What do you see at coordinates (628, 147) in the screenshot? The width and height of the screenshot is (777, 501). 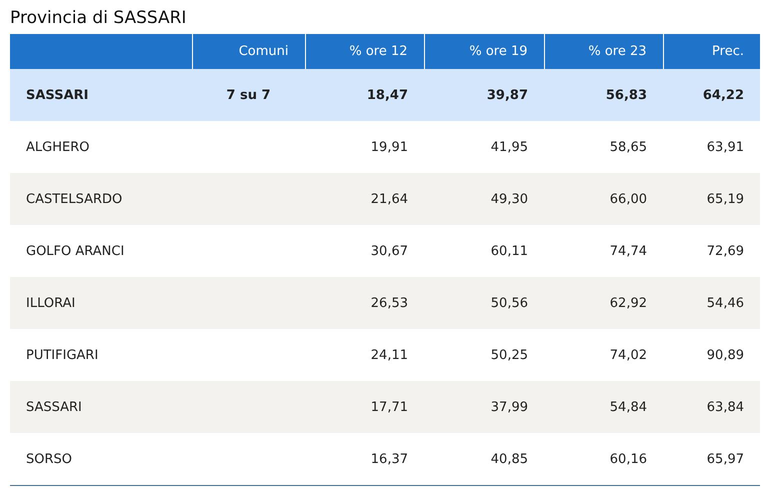 I see `table-cell: 58,65` at bounding box center [628, 147].